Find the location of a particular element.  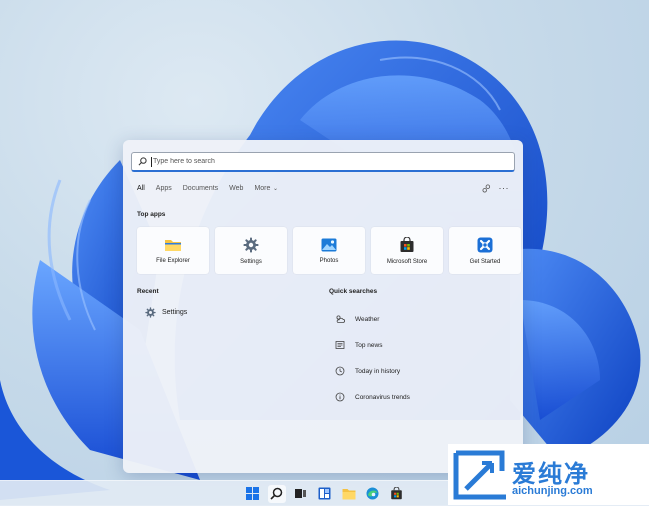

quick-search-label: Today in history is located at coordinates (378, 371).